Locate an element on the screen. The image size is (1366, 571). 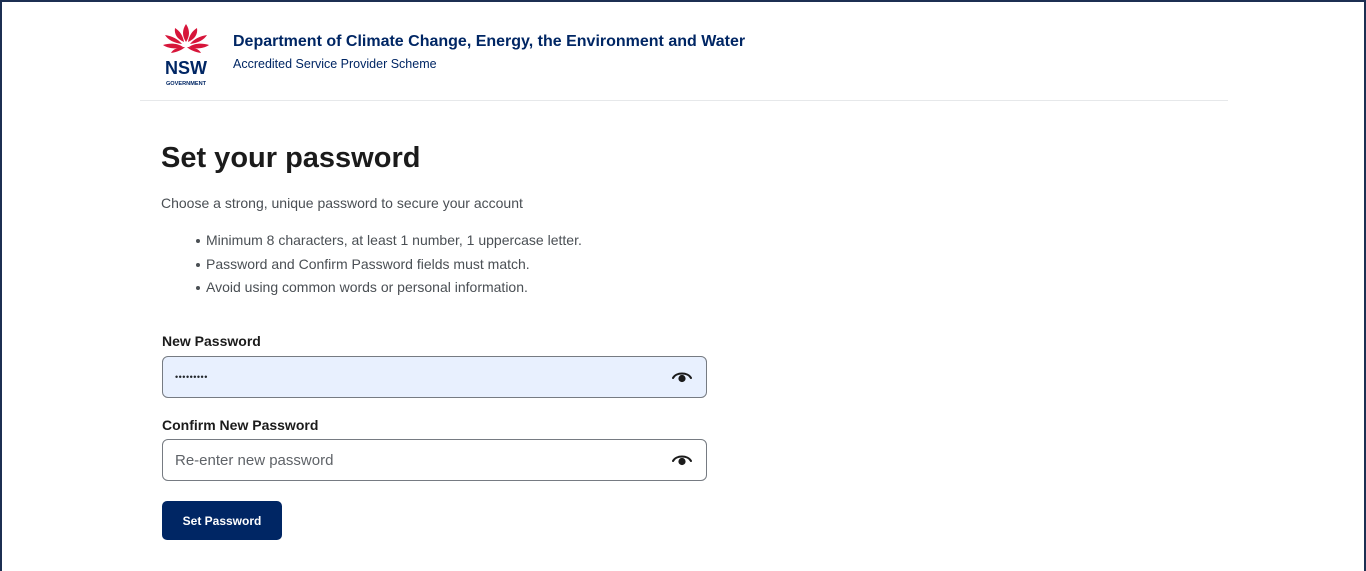
confirm-password-input is located at coordinates (408, 460).